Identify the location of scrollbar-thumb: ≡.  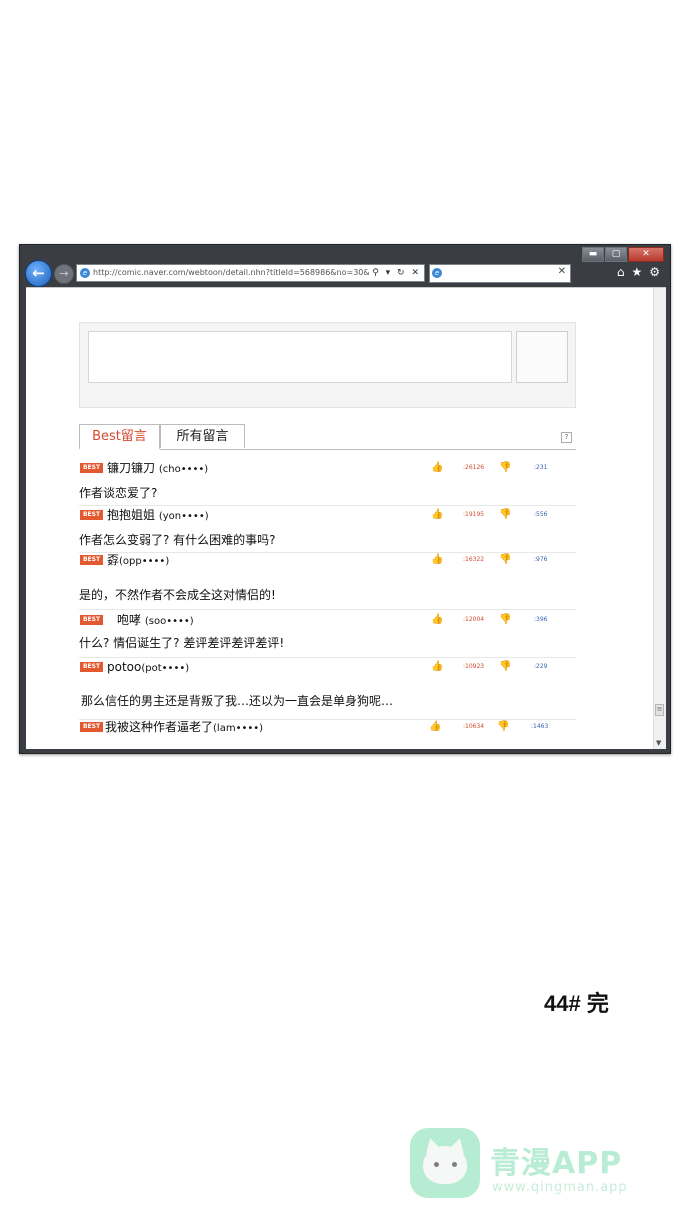
(659, 710).